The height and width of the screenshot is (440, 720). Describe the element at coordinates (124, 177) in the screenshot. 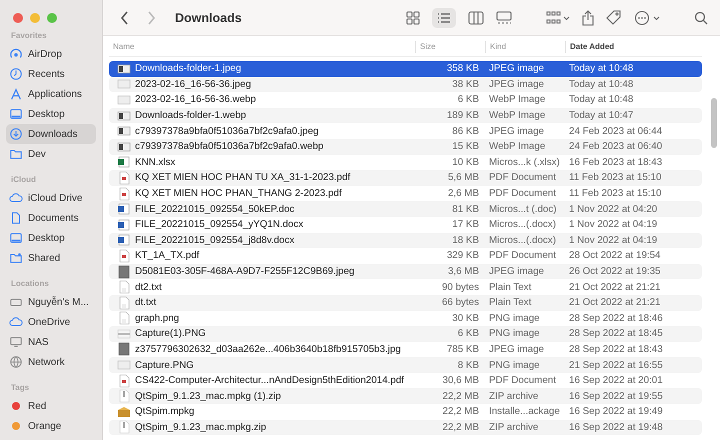

I see `pdf-file-icon` at that location.